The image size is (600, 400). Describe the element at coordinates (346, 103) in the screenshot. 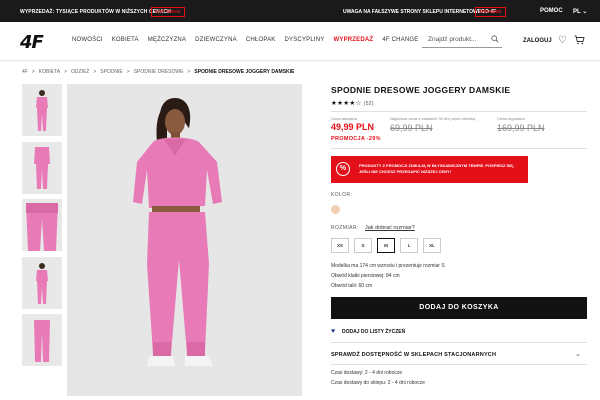

I see `rating-stars: ★★★★☆` at that location.